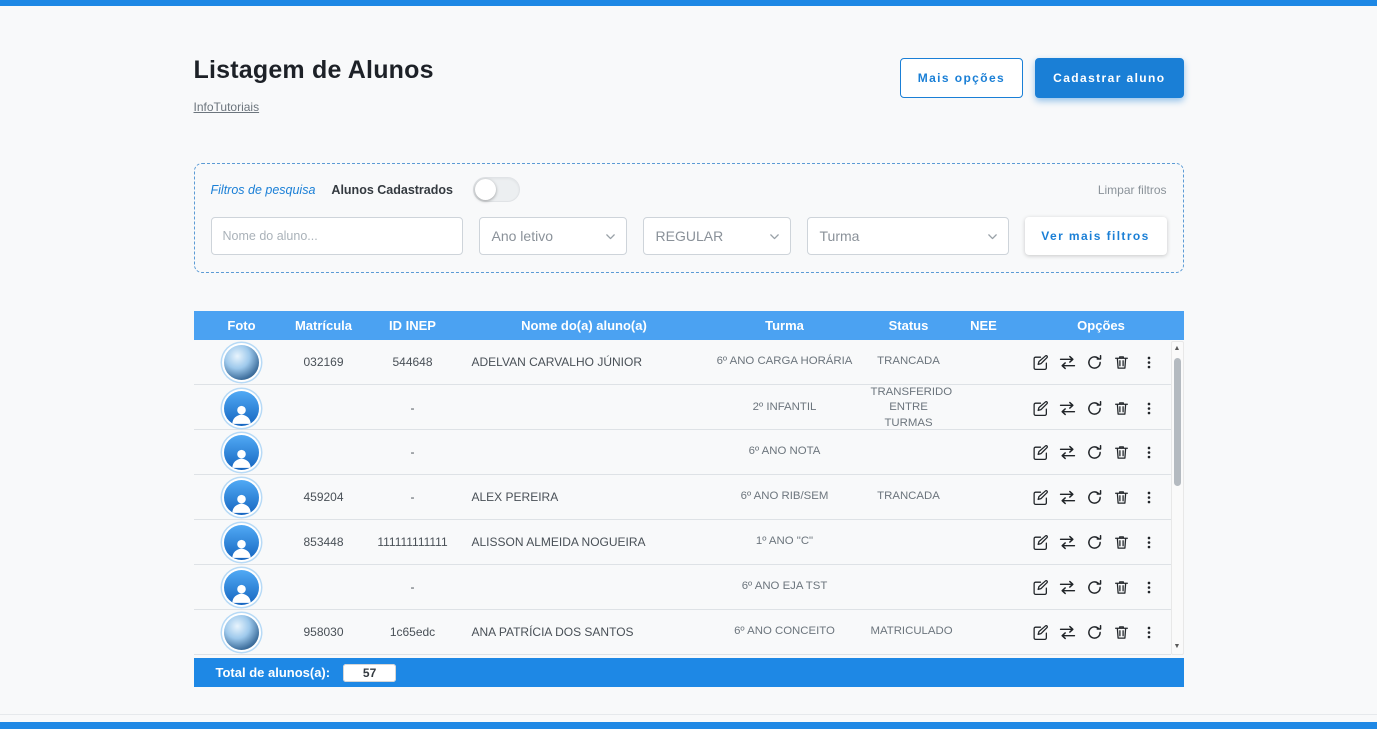  I want to click on school-year-select: Ano letivo, so click(552, 236).